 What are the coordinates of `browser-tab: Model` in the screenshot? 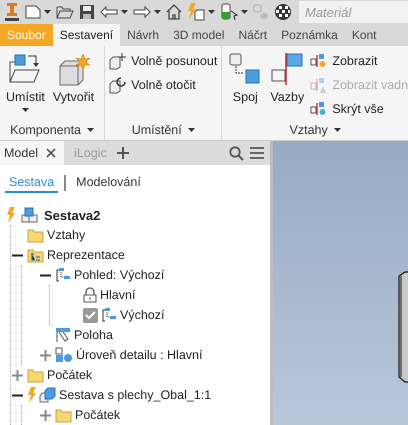 It's located at (32, 153).